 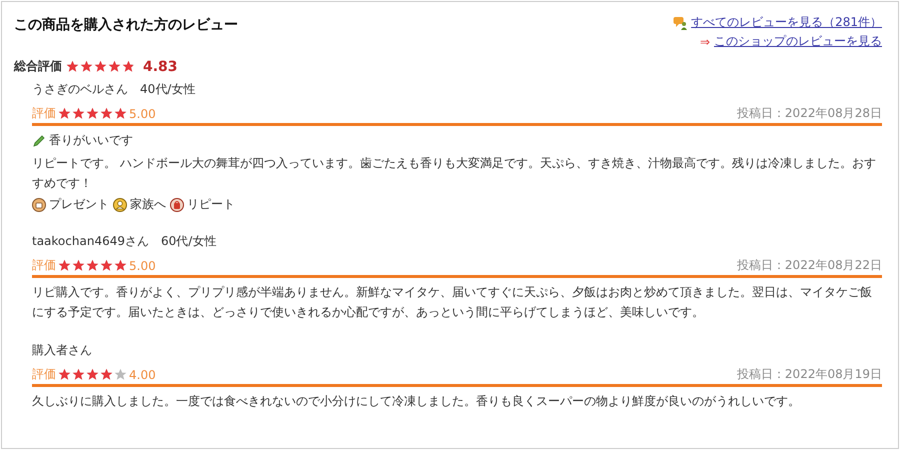 What do you see at coordinates (680, 23) in the screenshot?
I see `speech-bubble-icon` at bounding box center [680, 23].